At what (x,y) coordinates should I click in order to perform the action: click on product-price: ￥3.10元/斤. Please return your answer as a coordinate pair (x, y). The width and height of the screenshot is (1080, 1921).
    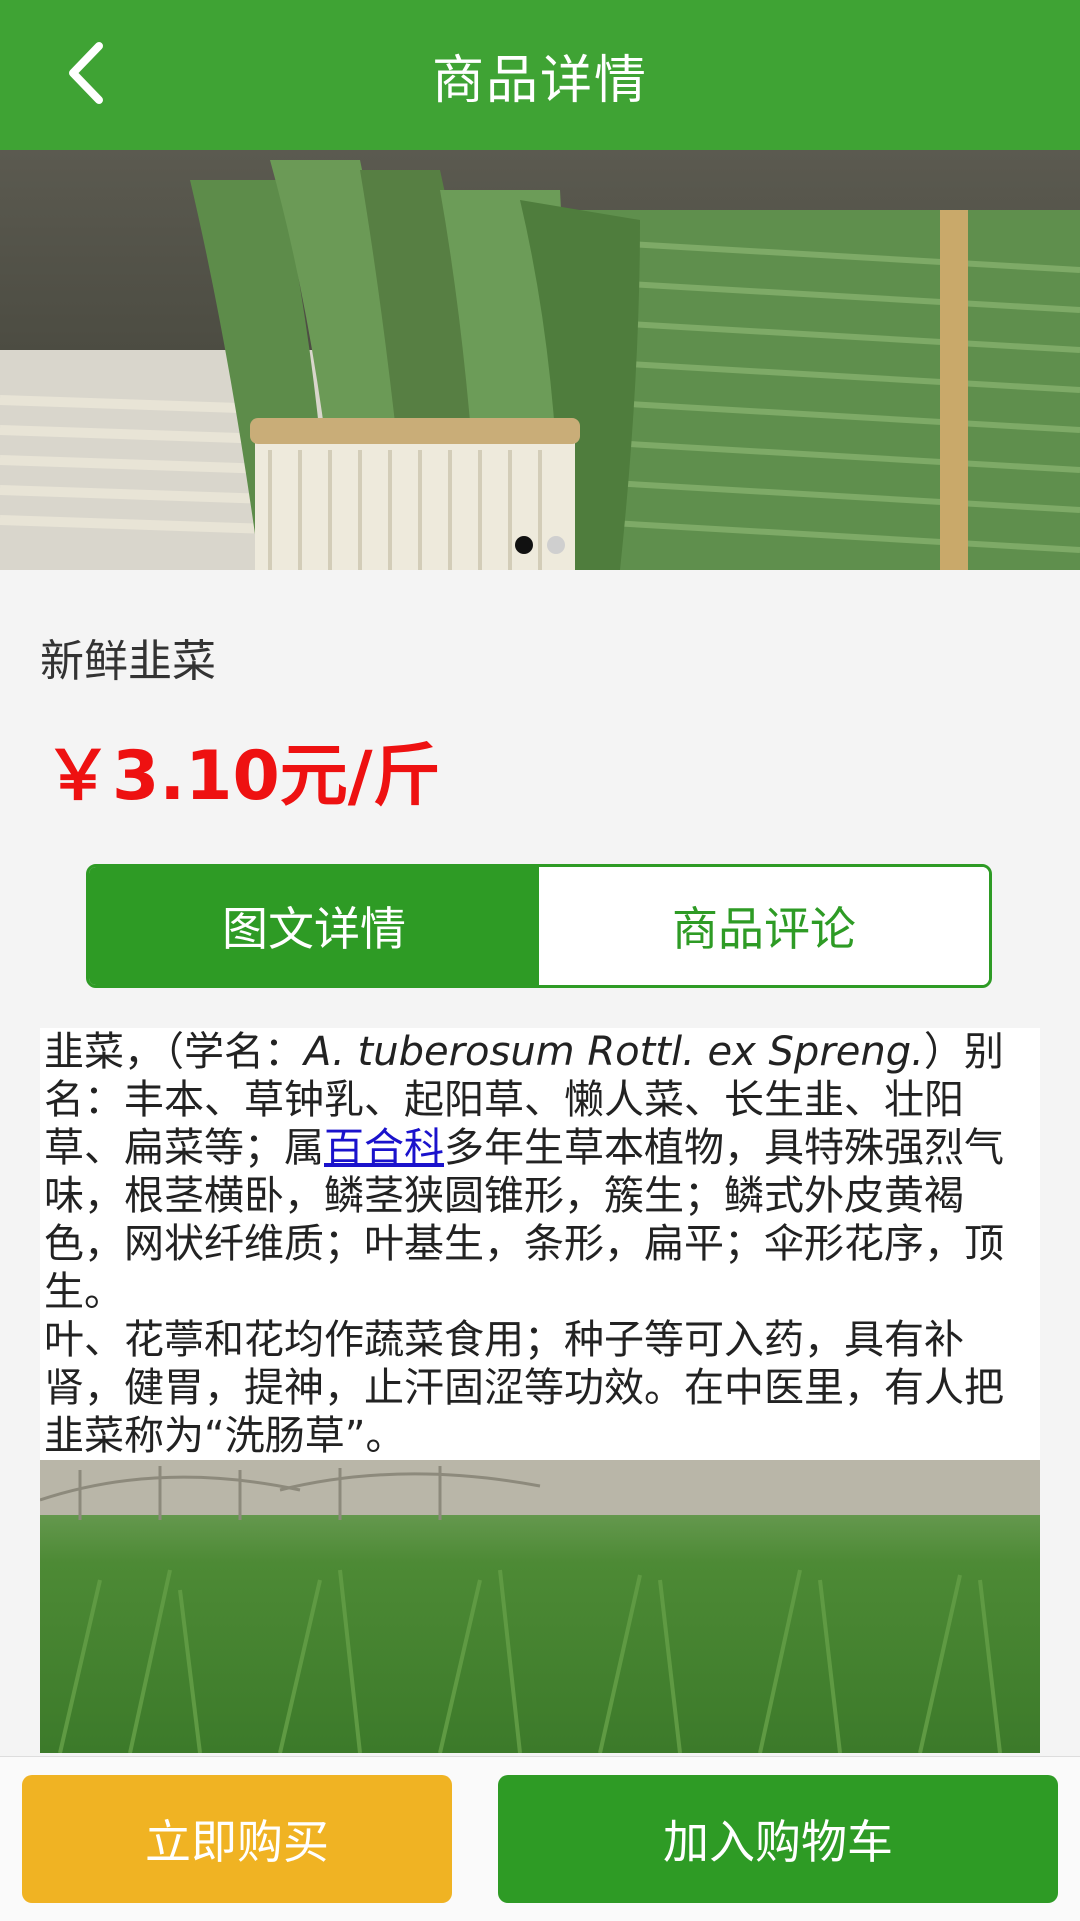
    Looking at the image, I should click on (242, 776).